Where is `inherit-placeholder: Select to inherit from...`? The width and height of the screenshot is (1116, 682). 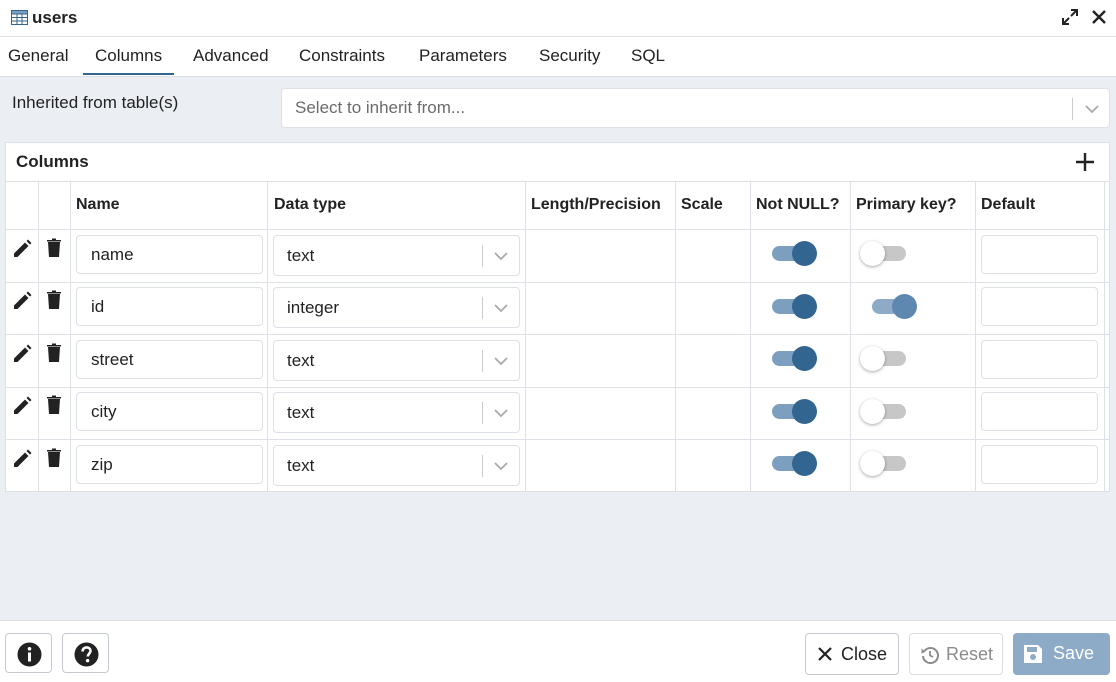
inherit-placeholder: Select to inherit from... is located at coordinates (380, 107).